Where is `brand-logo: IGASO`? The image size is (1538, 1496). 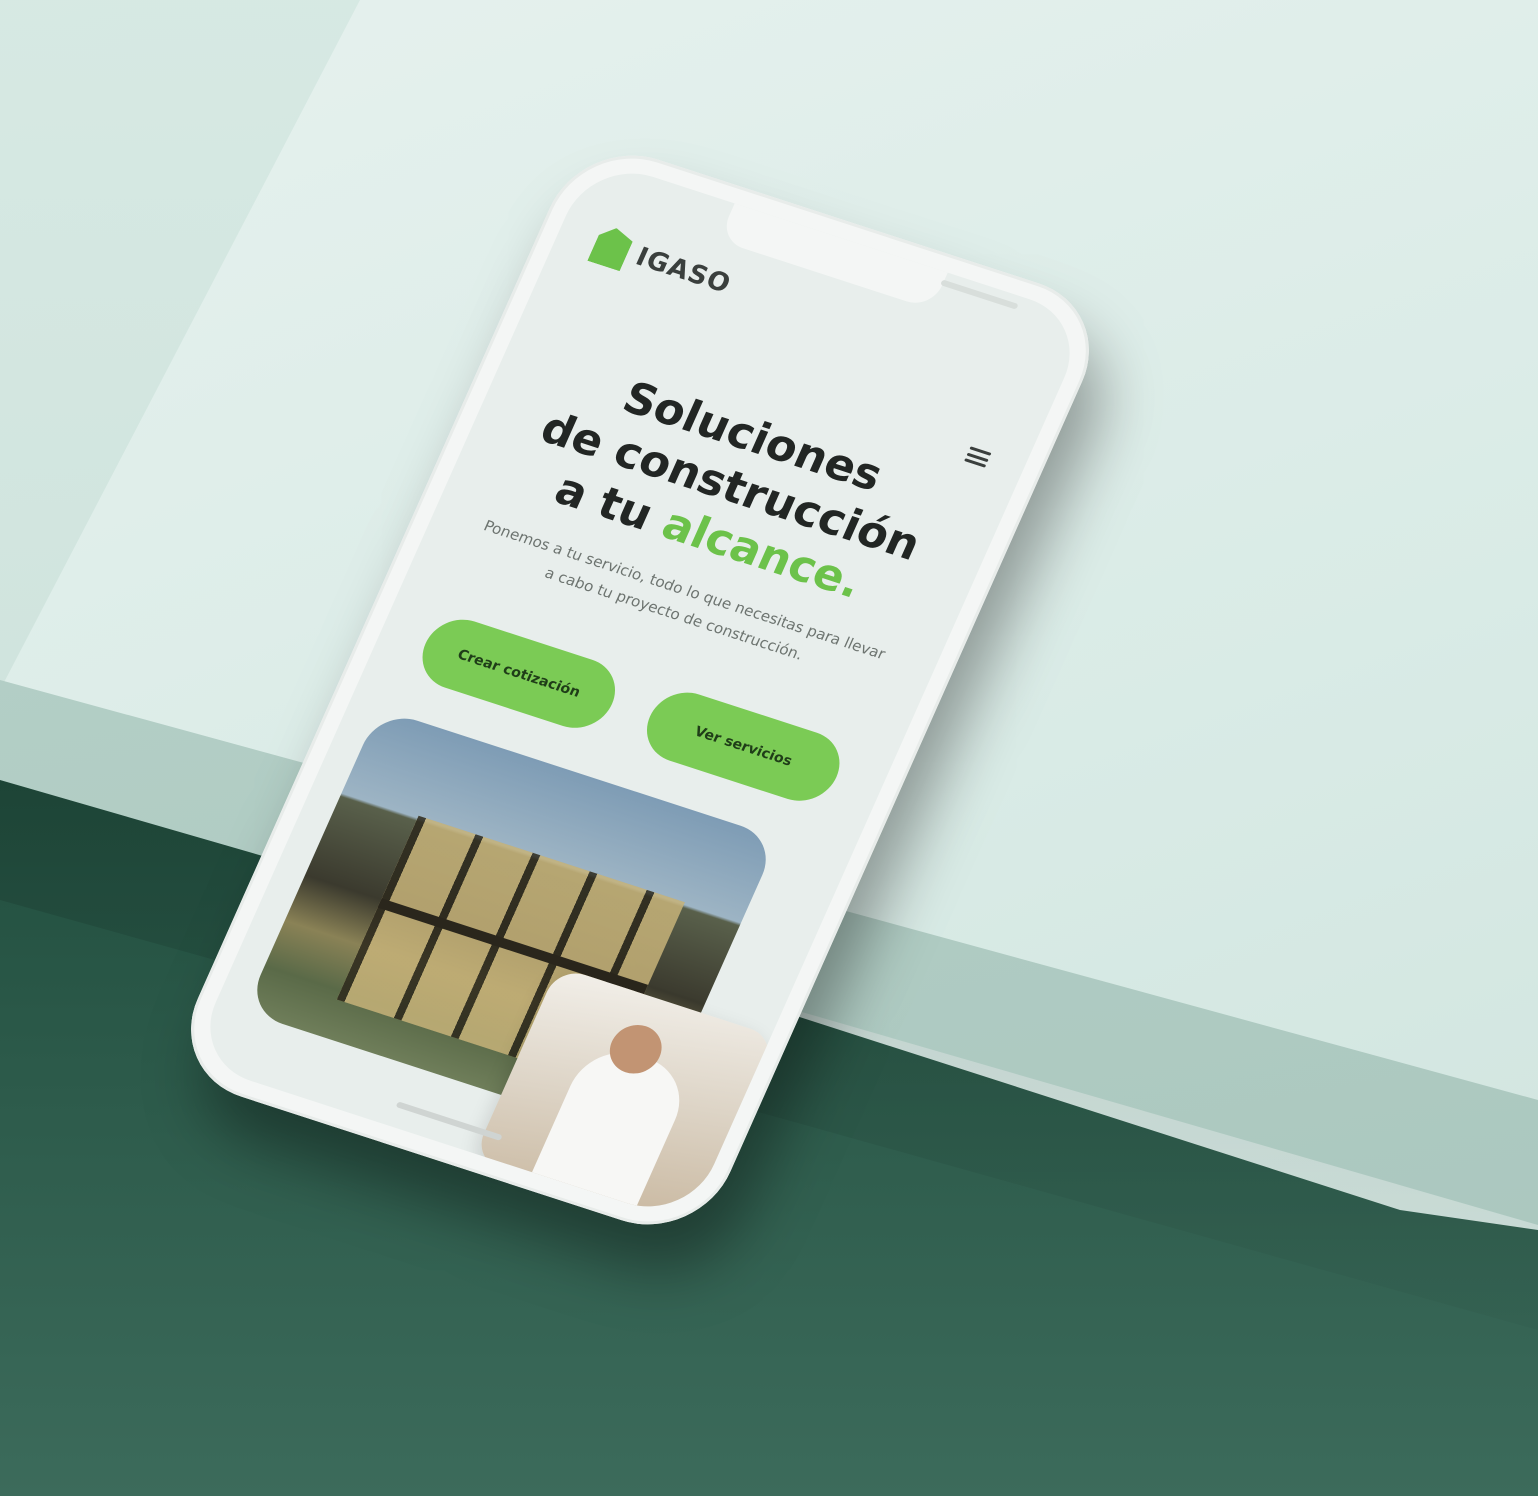 brand-logo: IGASO is located at coordinates (662, 264).